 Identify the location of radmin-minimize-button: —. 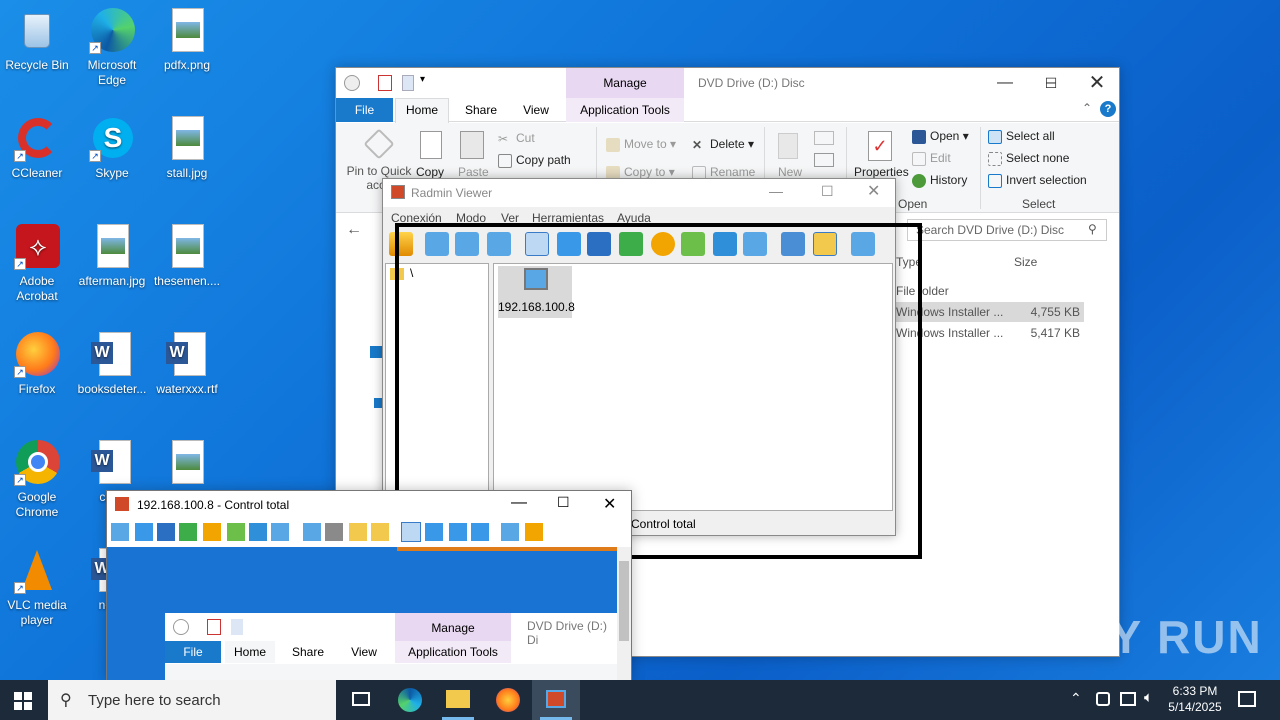
(776, 191).